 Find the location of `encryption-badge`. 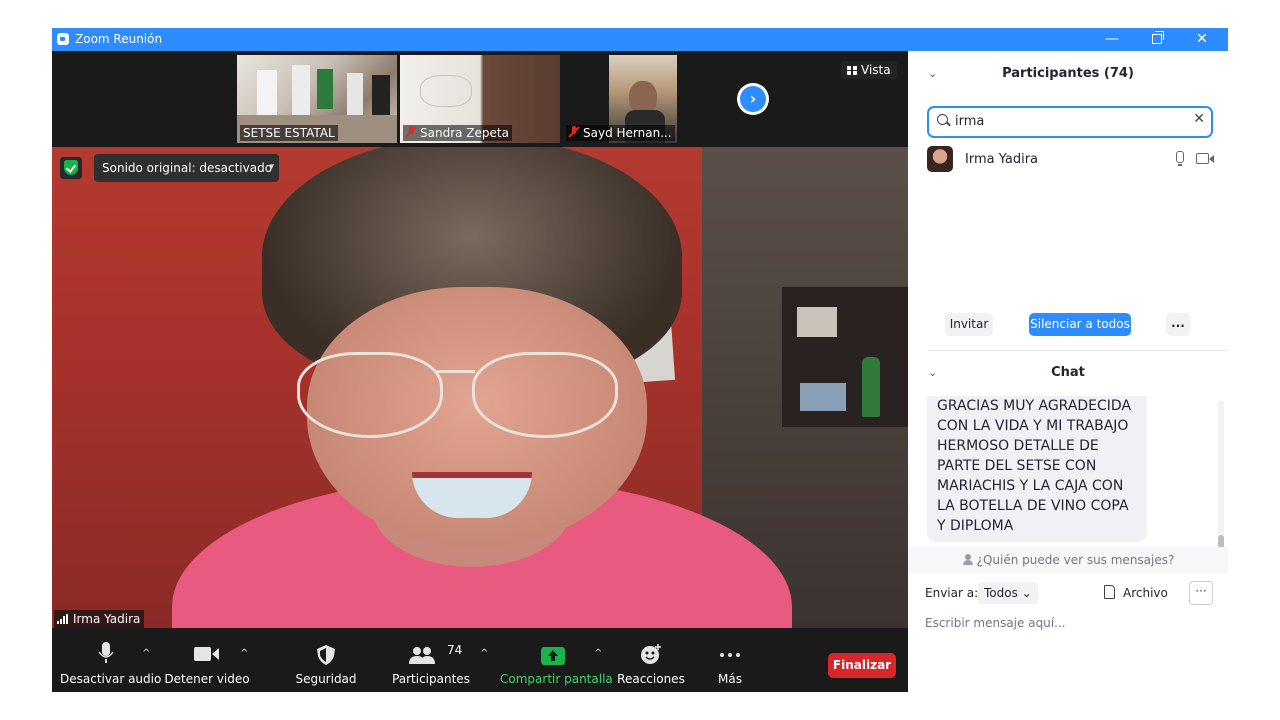

encryption-badge is located at coordinates (71, 168).